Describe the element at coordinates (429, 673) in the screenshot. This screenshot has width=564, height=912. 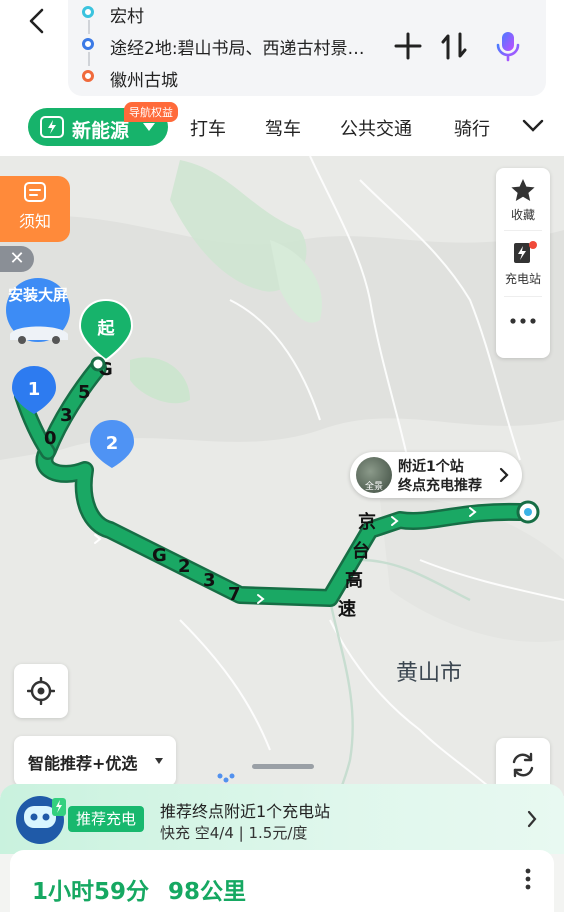
I see `city-label: 黄山市` at that location.